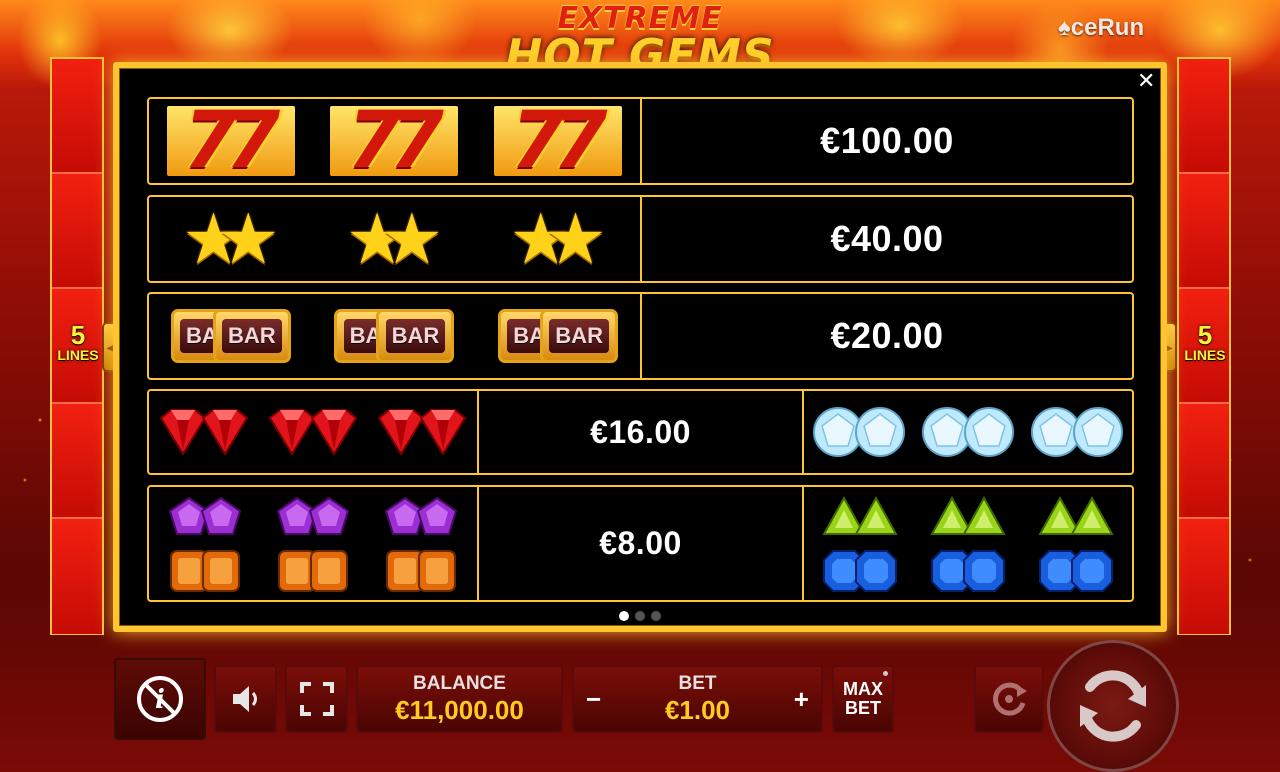 The width and height of the screenshot is (1280, 772). I want to click on prize-value: €16.00, so click(640, 431).